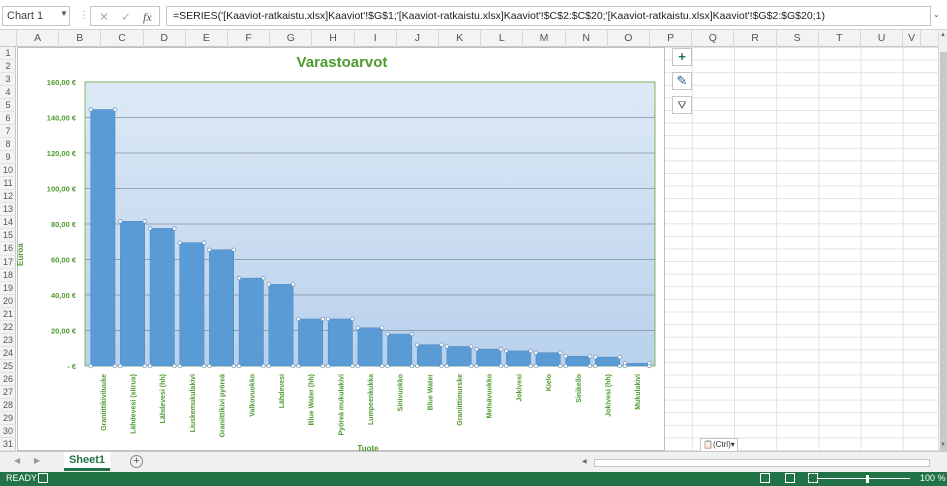  I want to click on column-header: N, so click(587, 38).